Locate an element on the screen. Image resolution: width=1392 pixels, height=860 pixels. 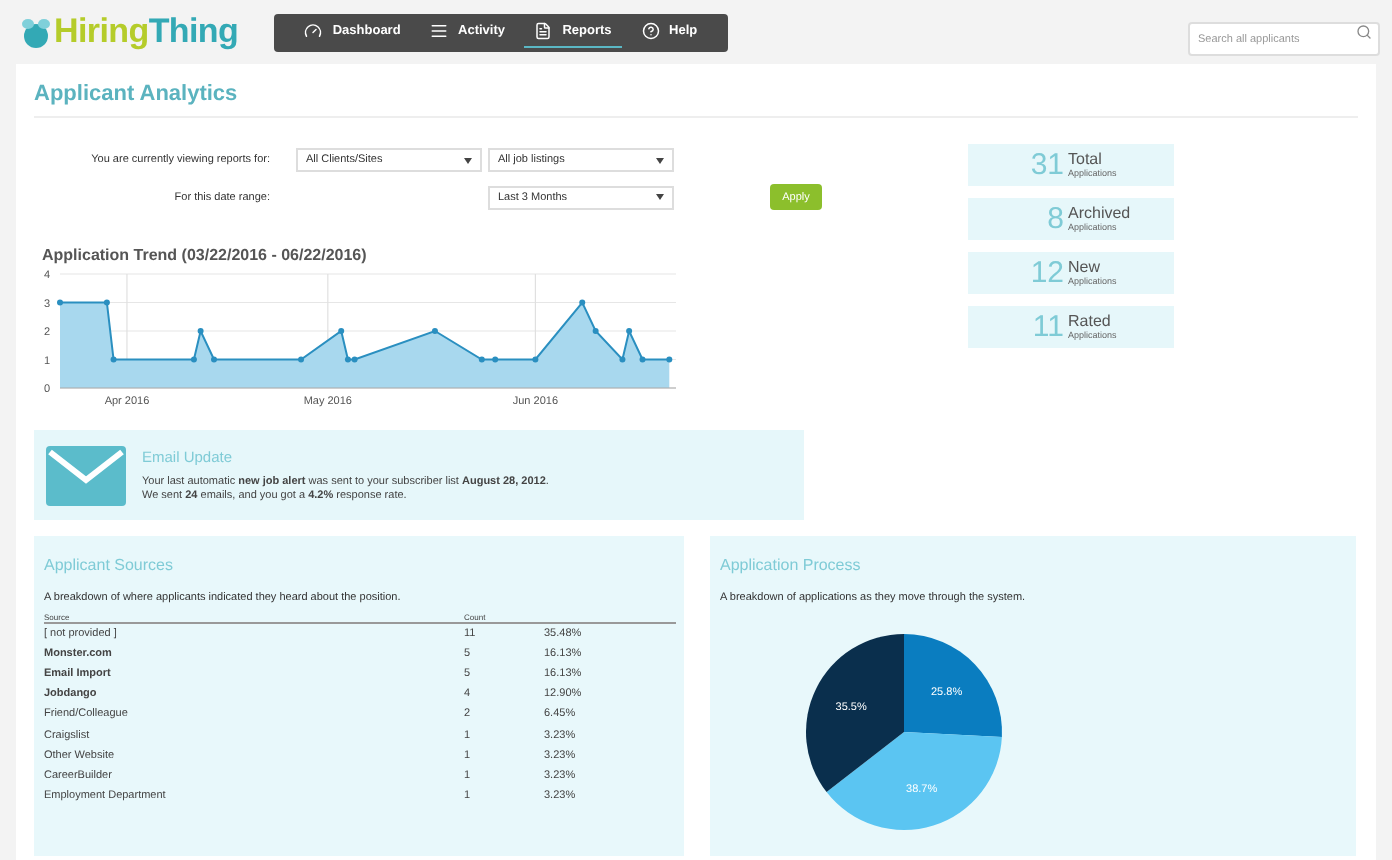
document-icon is located at coordinates (543, 31).